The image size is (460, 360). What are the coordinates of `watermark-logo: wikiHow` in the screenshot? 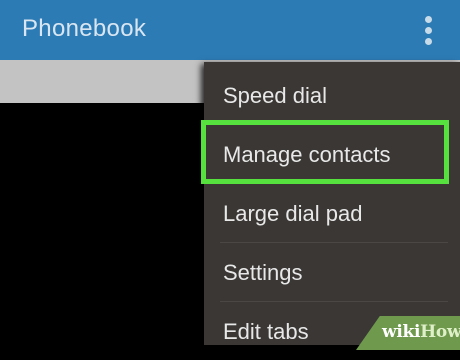 It's located at (421, 332).